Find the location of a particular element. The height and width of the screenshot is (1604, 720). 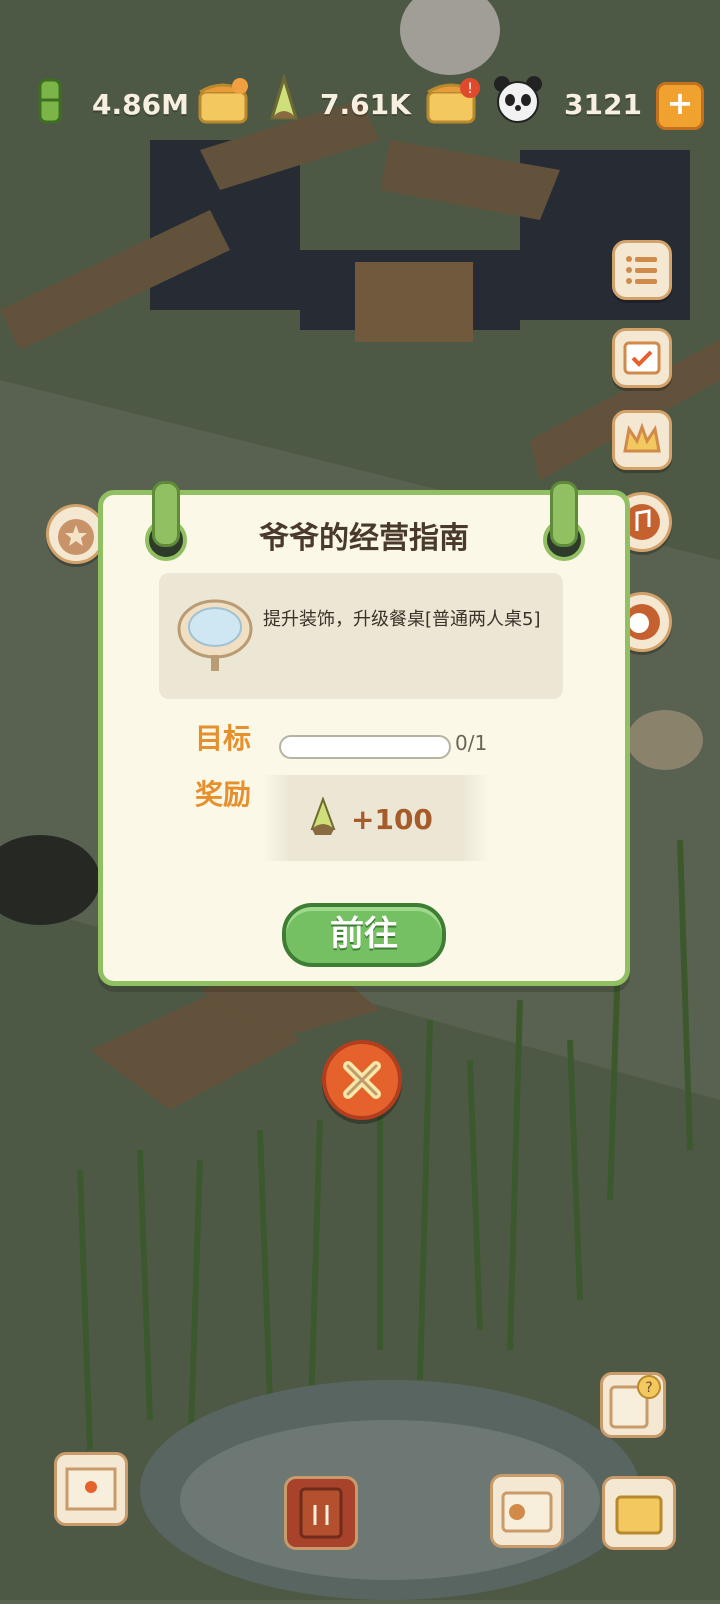

crown-icon is located at coordinates (642, 437).